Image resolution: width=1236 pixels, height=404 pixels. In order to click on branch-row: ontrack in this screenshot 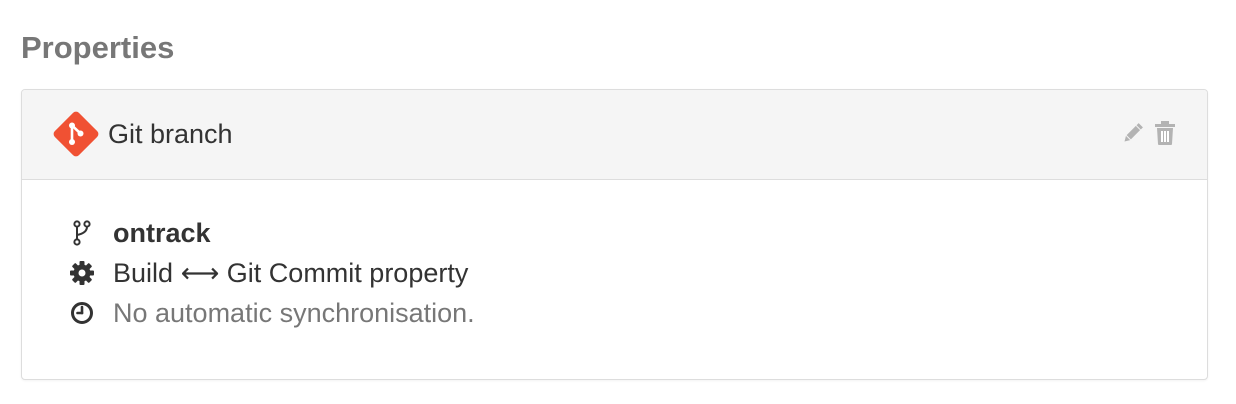, I will do `click(139, 233)`.